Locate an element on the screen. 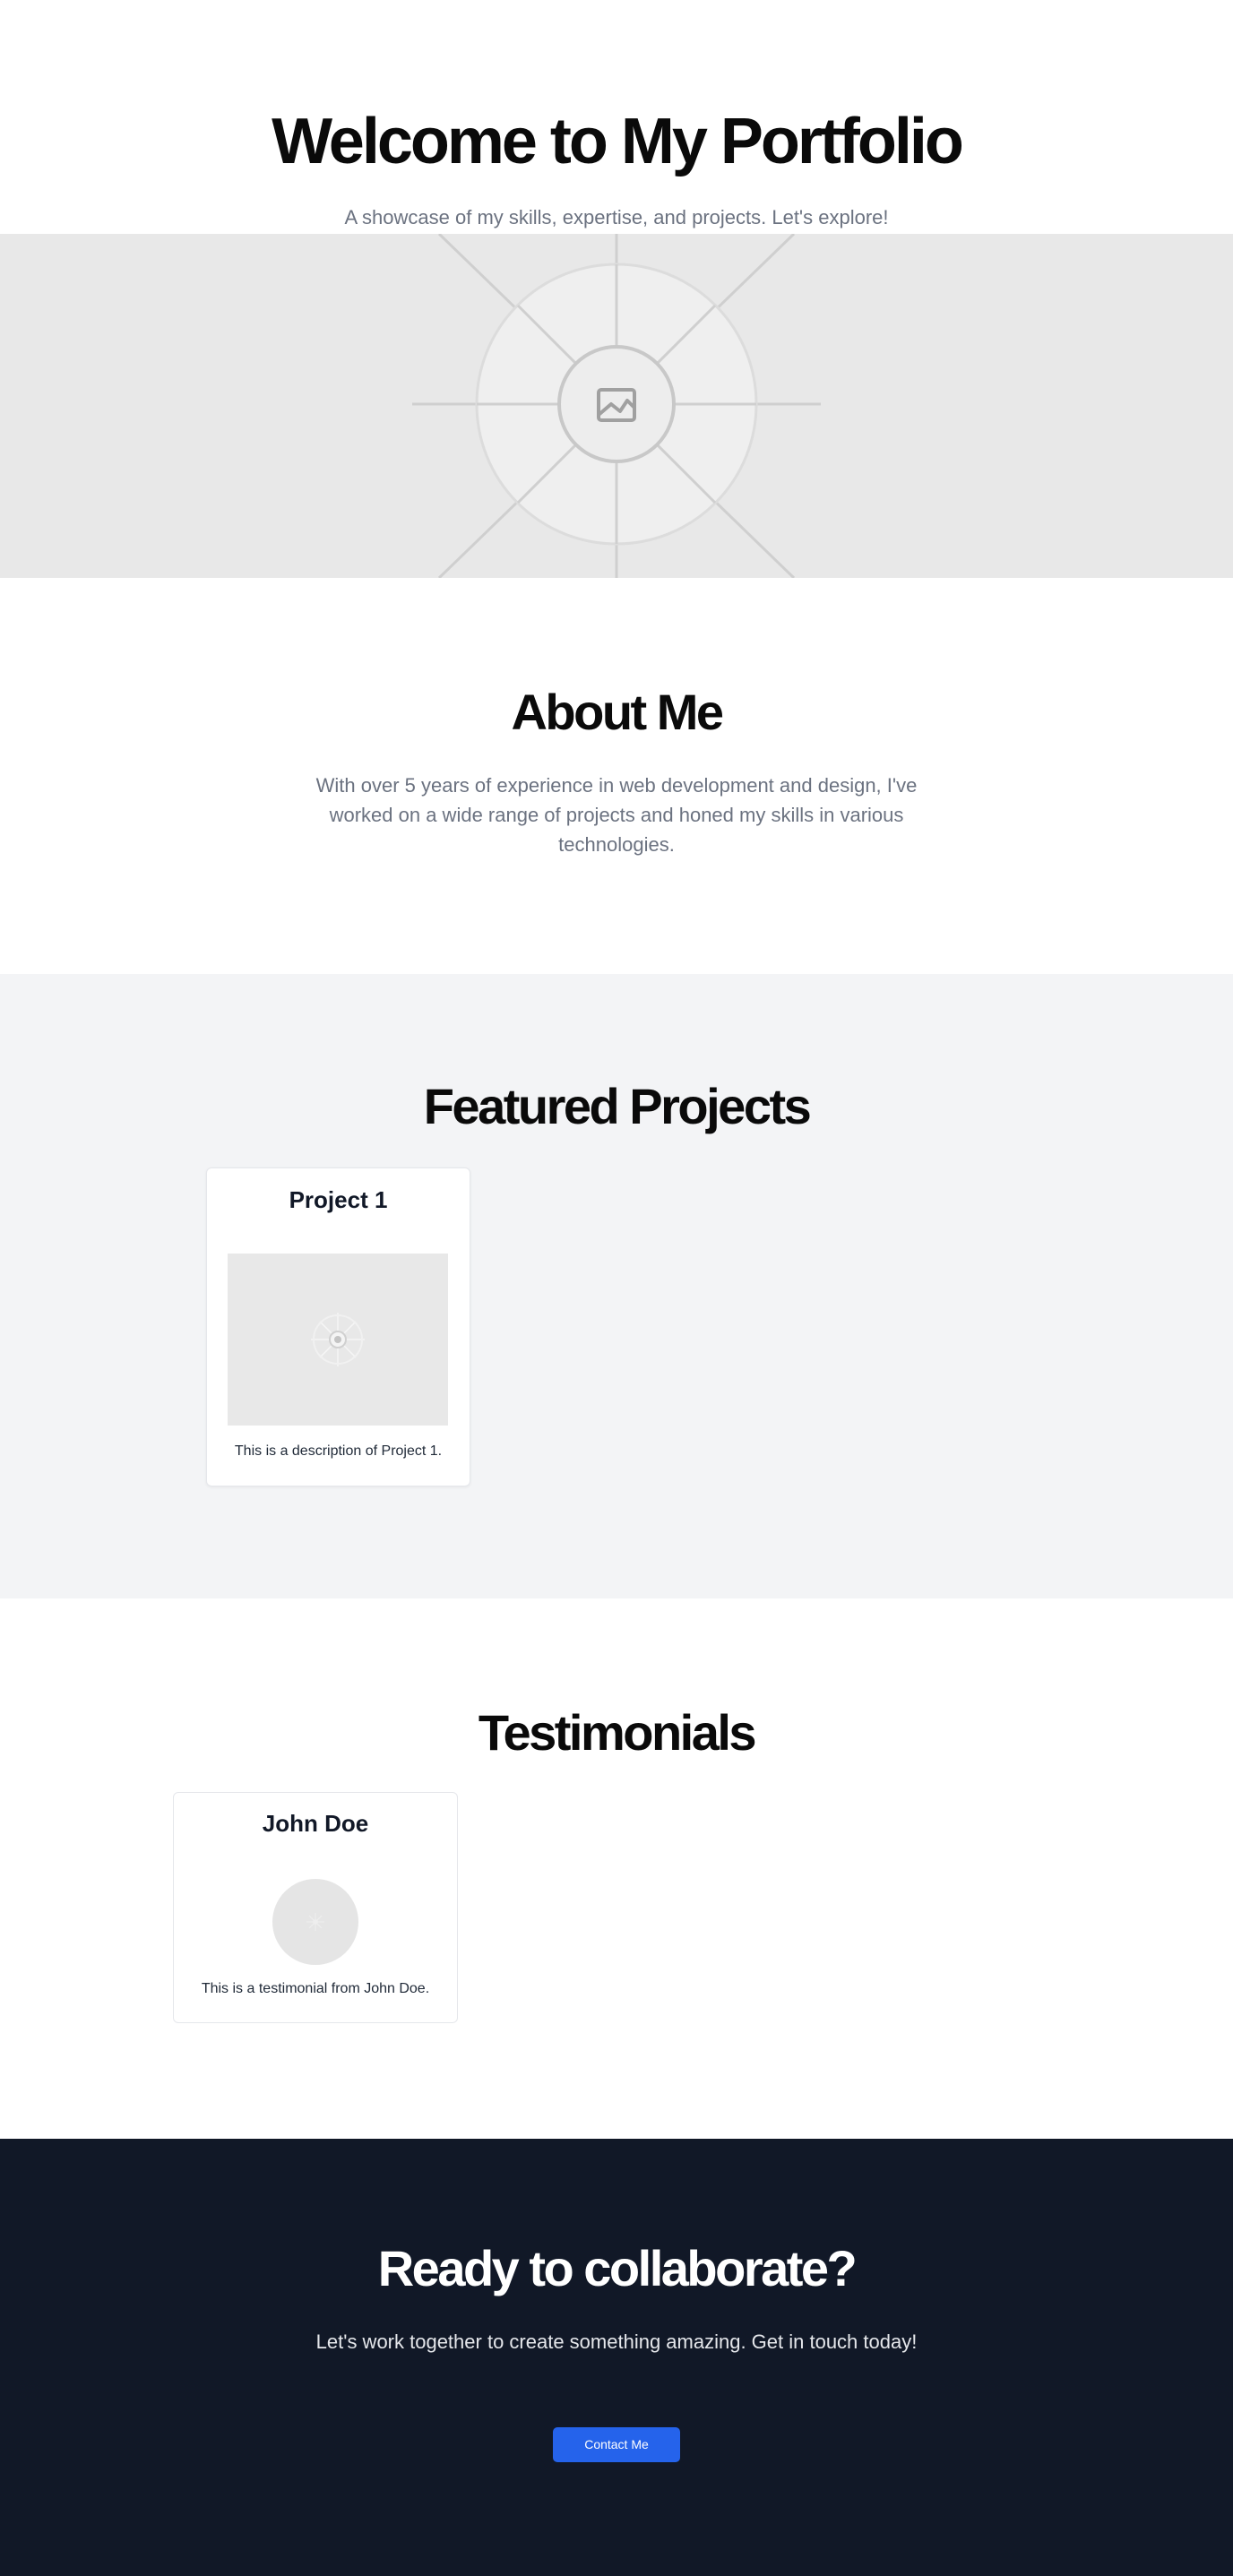 This screenshot has height=2576, width=1233. testimonials-title: Testimonials is located at coordinates (617, 1732).